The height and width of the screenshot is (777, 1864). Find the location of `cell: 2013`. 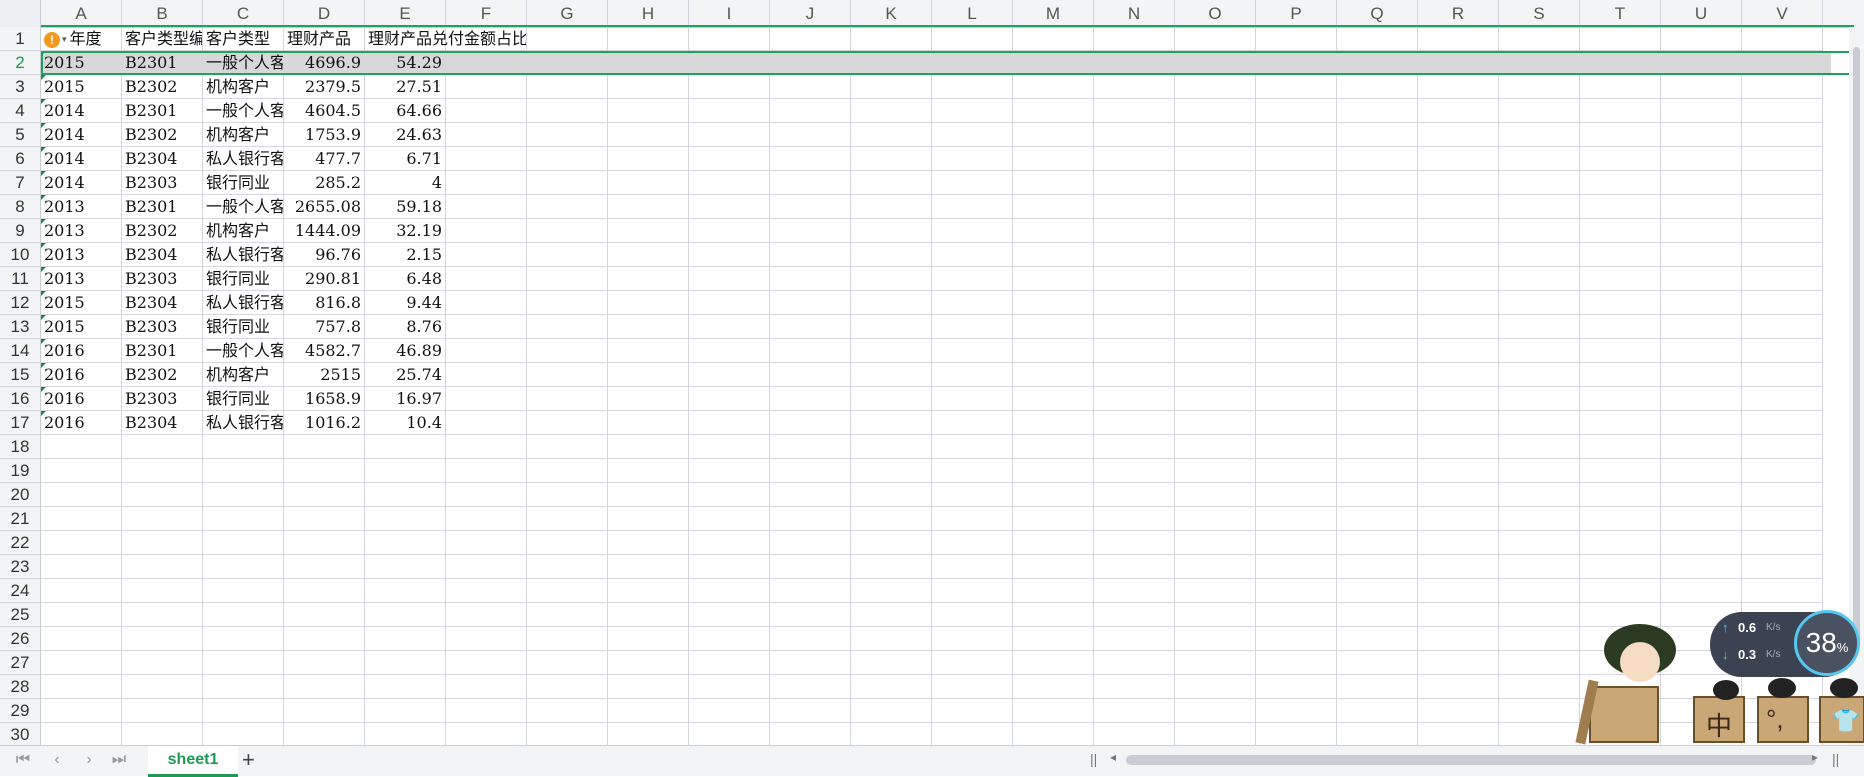

cell: 2013 is located at coordinates (81, 207).